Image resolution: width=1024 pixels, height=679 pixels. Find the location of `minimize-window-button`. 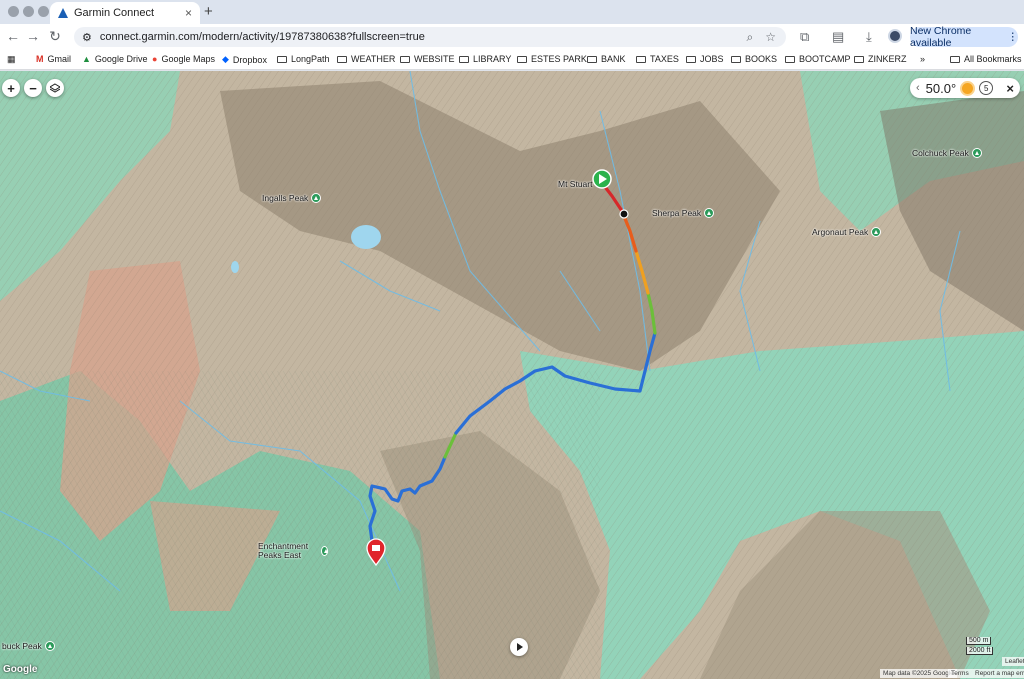

minimize-window-button is located at coordinates (28, 11).